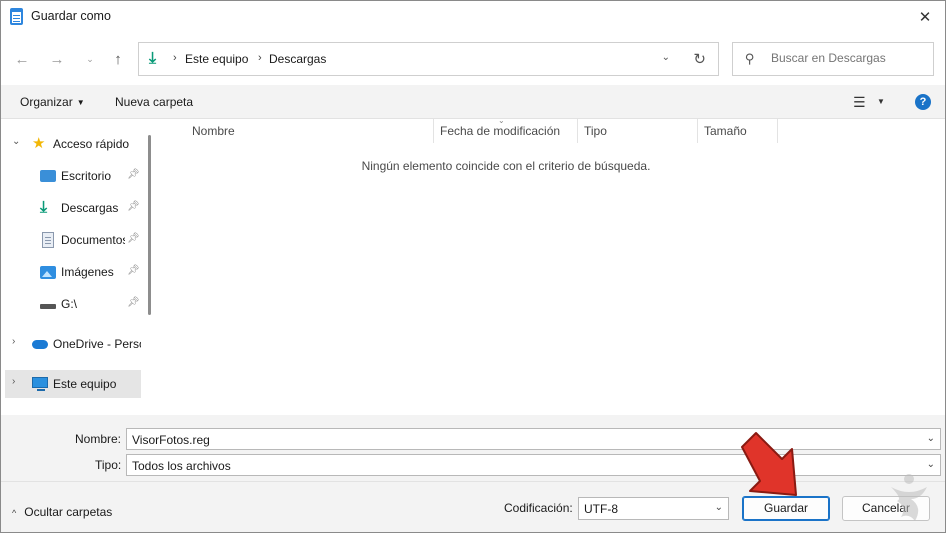 Image resolution: width=946 pixels, height=533 pixels. I want to click on new-folder-button: Nueva carpeta, so click(154, 102).